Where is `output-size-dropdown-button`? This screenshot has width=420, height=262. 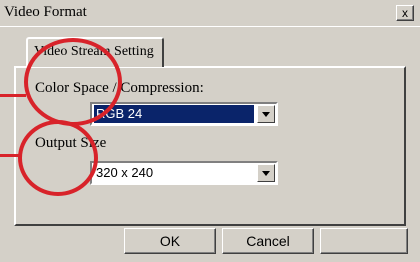
output-size-dropdown-button is located at coordinates (266, 173).